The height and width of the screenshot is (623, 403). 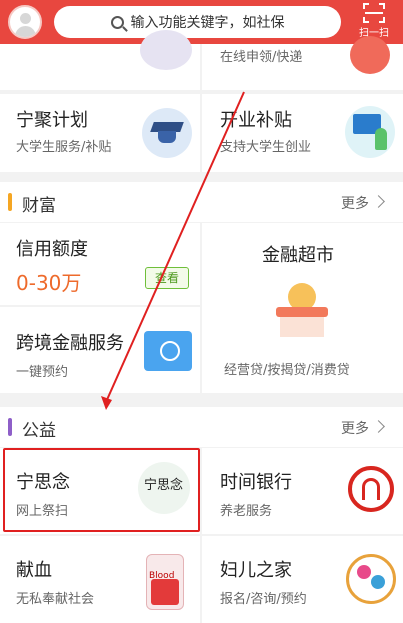 I want to click on service-women-children-home: 妇儿之家 报名/咨询/预约, so click(x=302, y=579).